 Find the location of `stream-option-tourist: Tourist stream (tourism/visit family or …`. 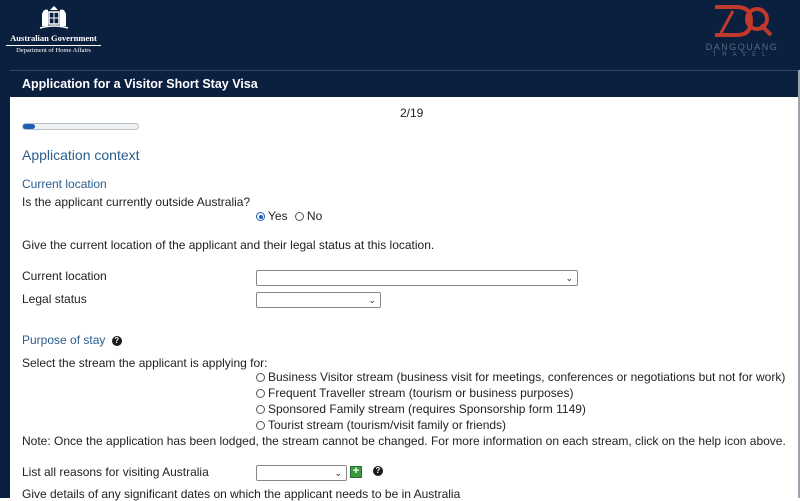

stream-option-tourist: Tourist stream (tourism/visit family or … is located at coordinates (381, 425).